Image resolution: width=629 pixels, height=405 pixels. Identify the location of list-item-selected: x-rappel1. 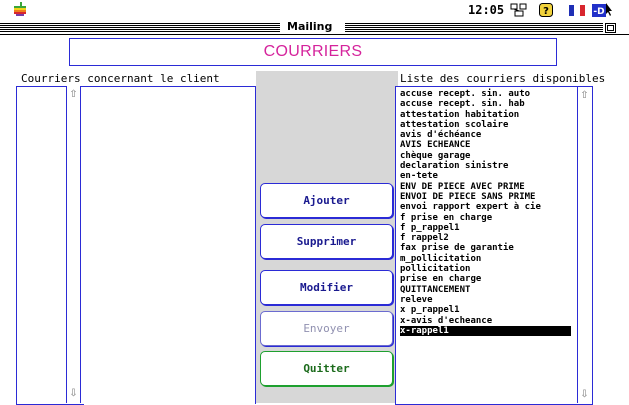
(485, 331).